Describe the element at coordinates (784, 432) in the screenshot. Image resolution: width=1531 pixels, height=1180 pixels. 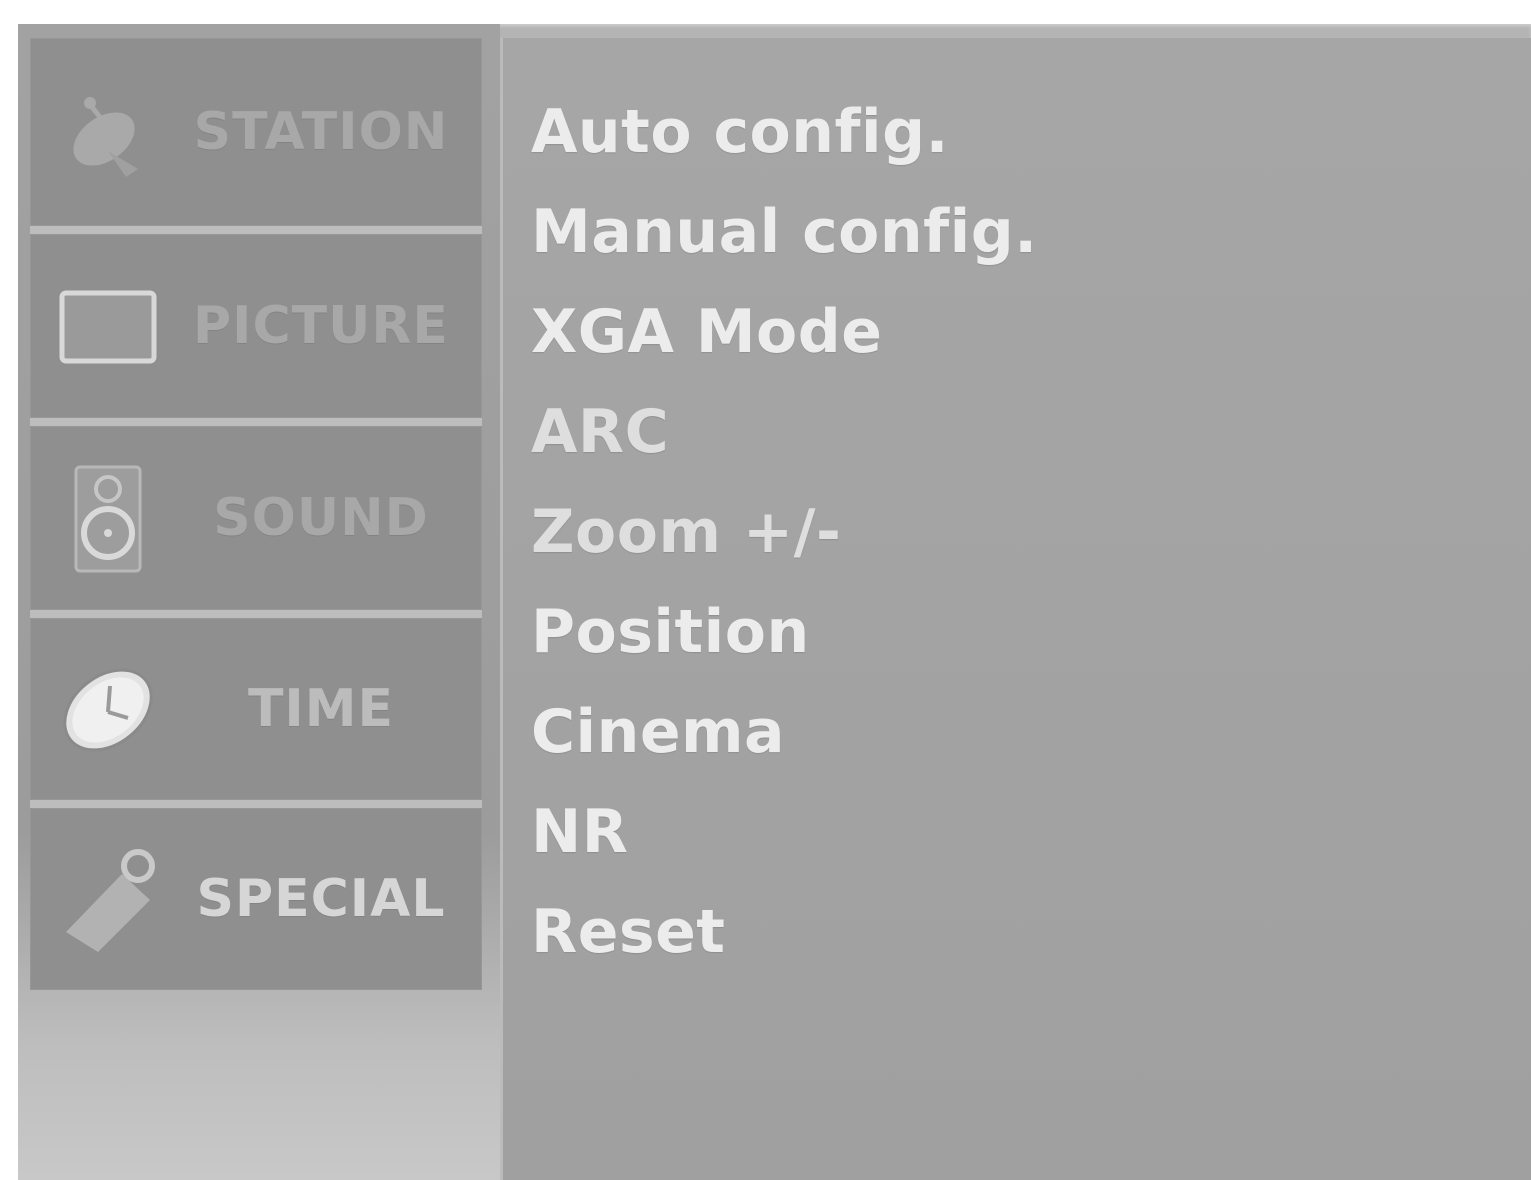
I see `menu-item-arc: ARC` at that location.